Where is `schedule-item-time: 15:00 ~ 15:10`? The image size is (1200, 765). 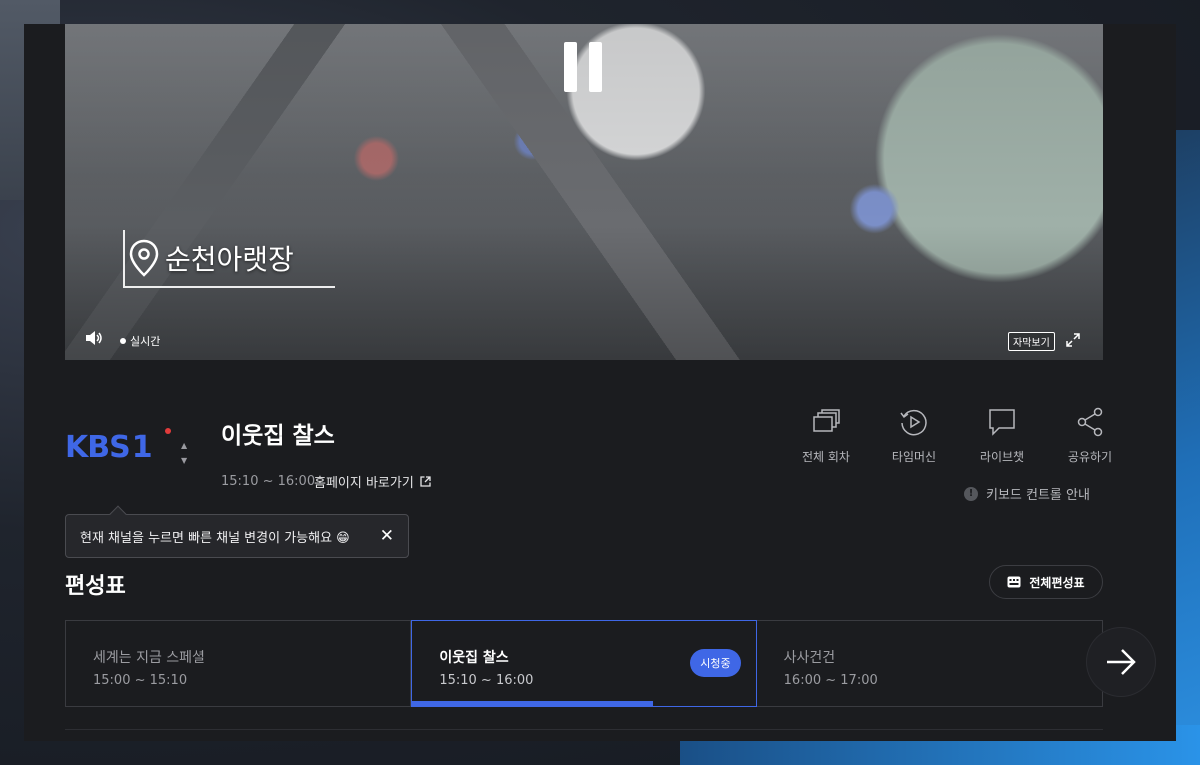
schedule-item-time: 15:00 ~ 15:10 is located at coordinates (140, 680).